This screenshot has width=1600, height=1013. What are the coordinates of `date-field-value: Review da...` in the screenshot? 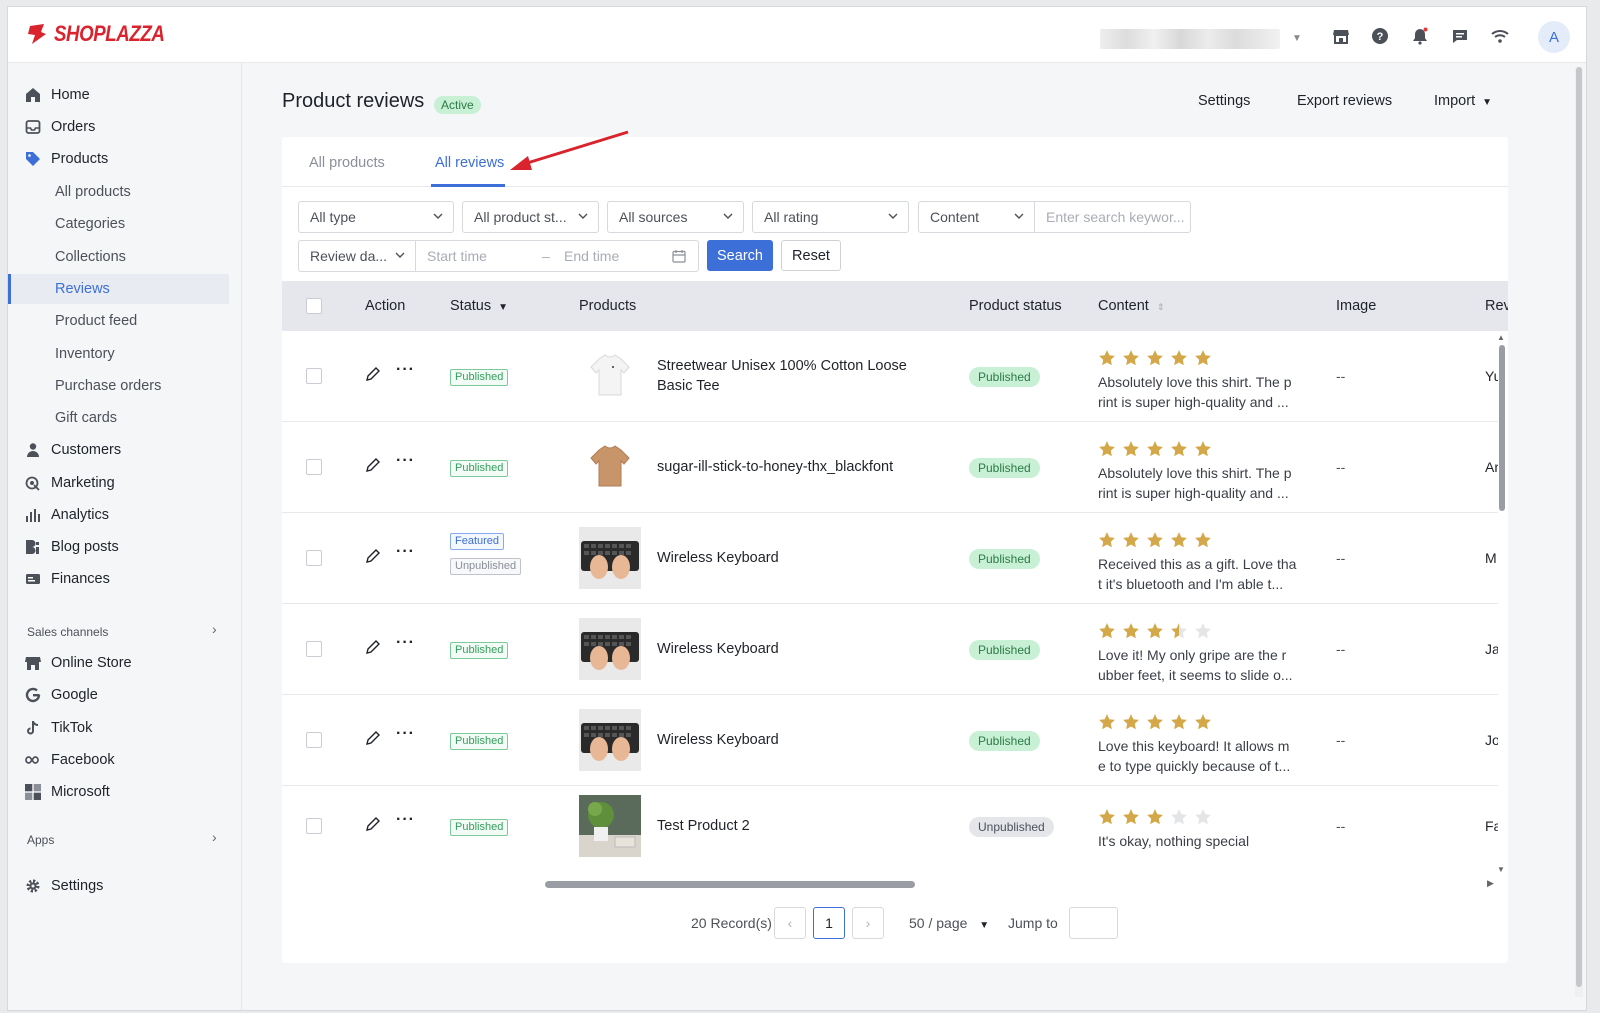 It's located at (349, 256).